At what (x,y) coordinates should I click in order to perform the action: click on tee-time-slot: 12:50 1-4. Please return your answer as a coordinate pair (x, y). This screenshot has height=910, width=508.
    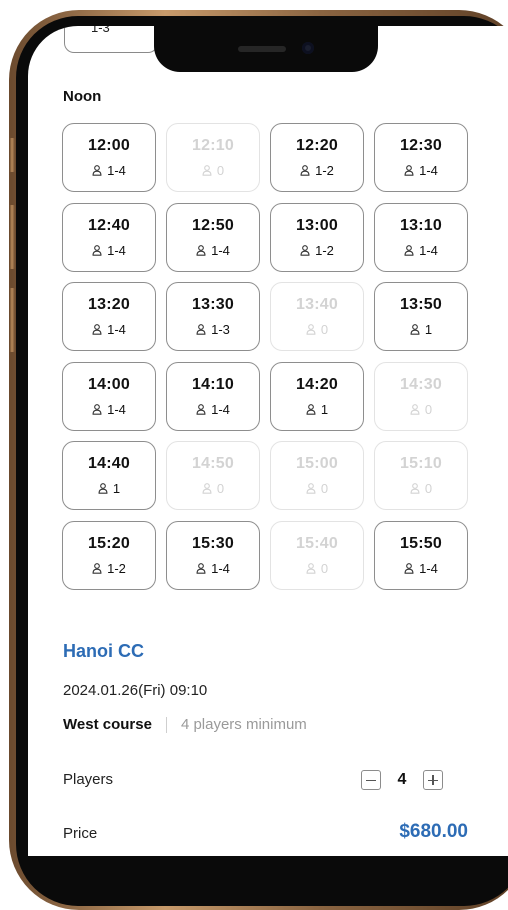
    Looking at the image, I should click on (213, 237).